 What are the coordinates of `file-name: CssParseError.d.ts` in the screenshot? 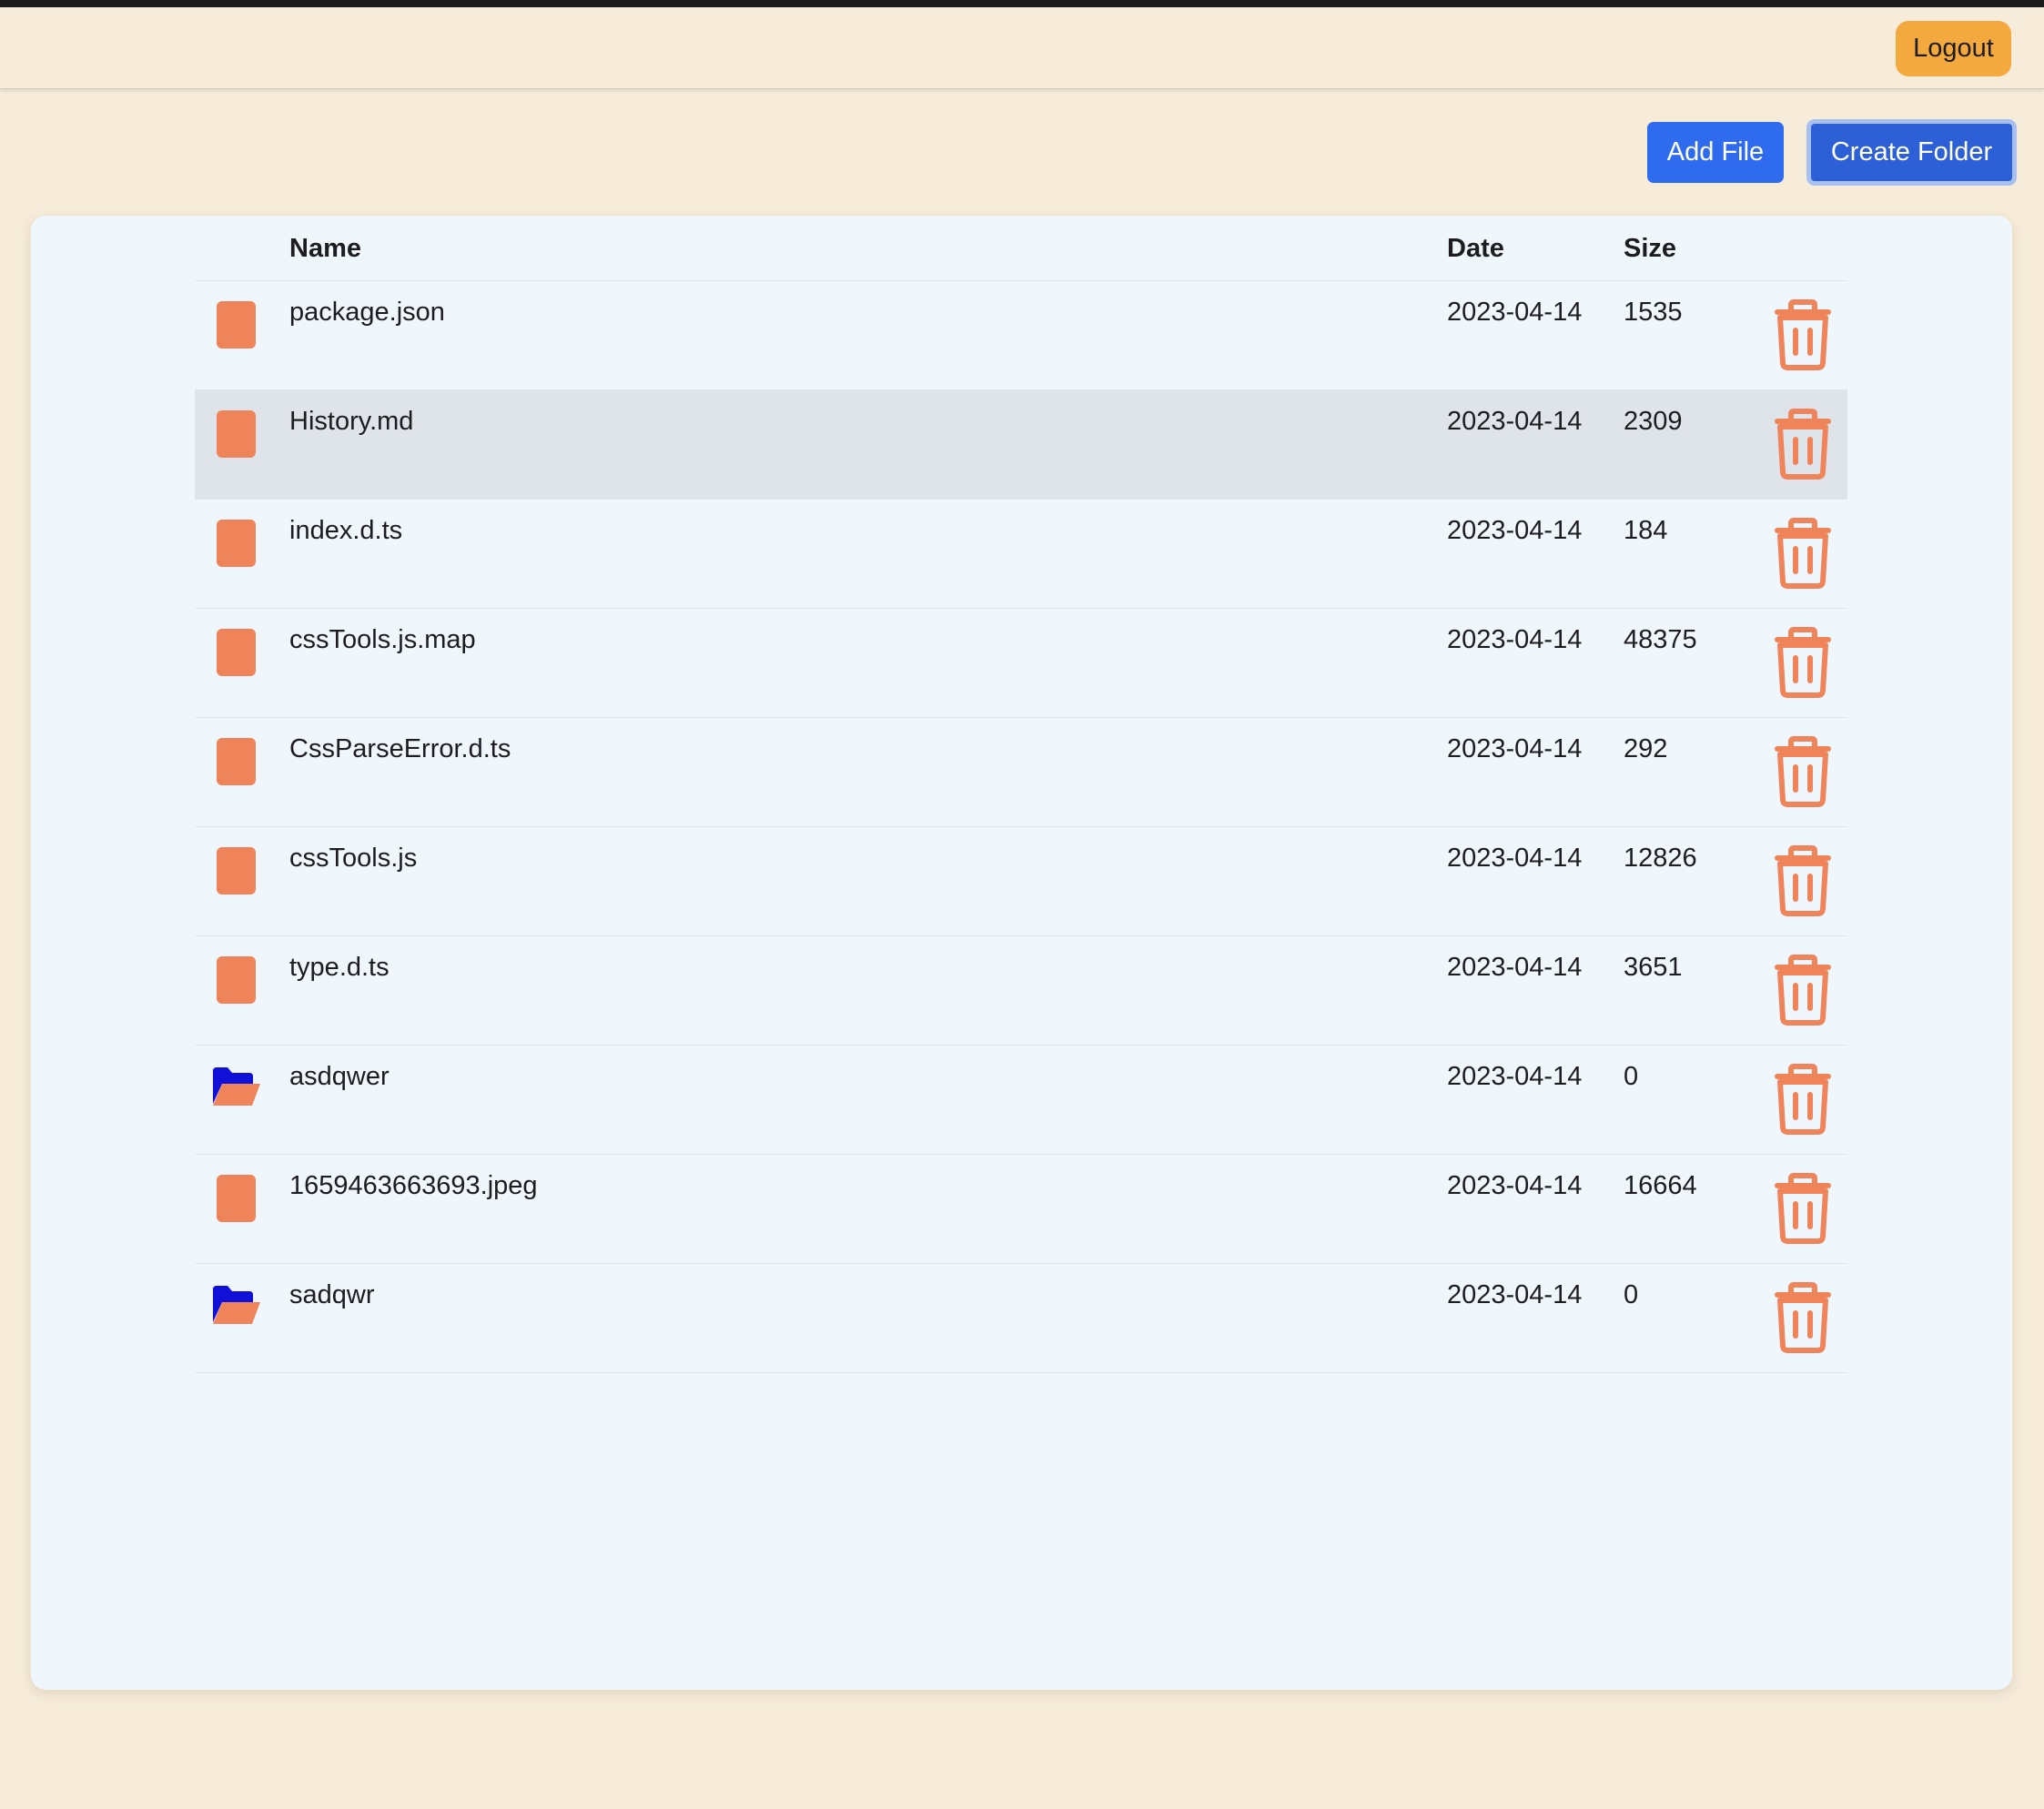 It's located at (400, 749).